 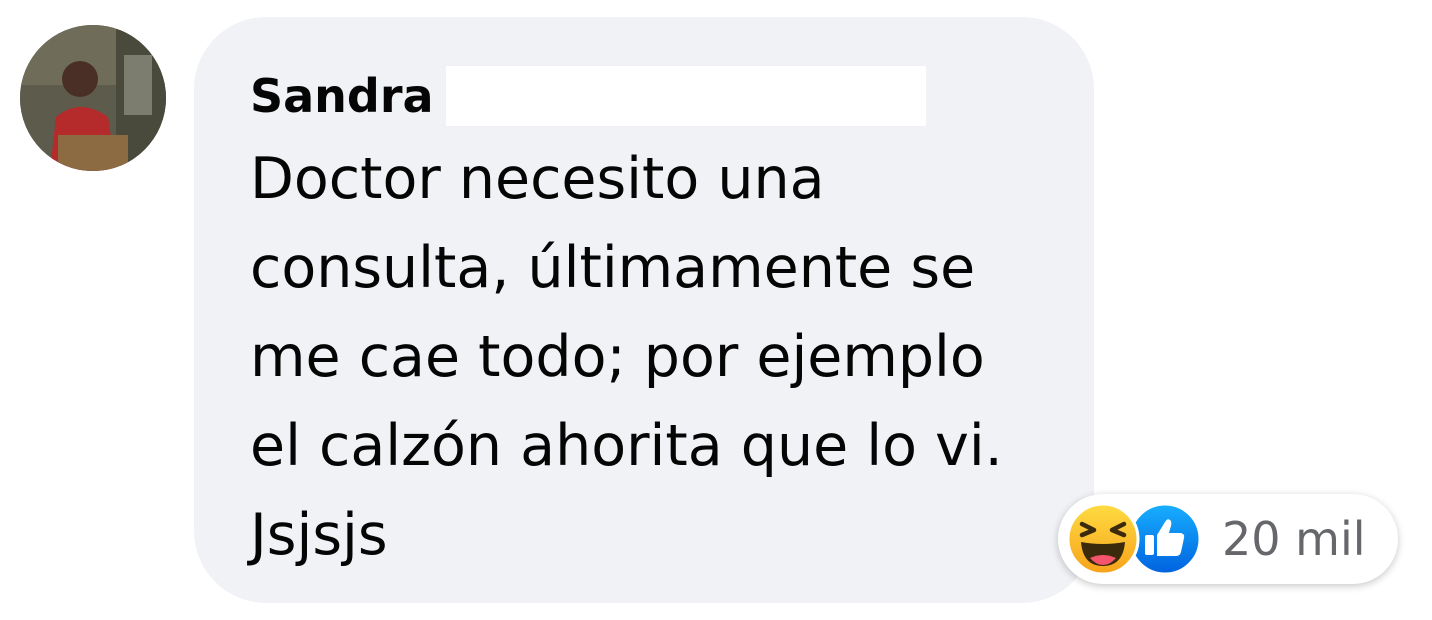 I want to click on avatar, so click(x=93, y=98).